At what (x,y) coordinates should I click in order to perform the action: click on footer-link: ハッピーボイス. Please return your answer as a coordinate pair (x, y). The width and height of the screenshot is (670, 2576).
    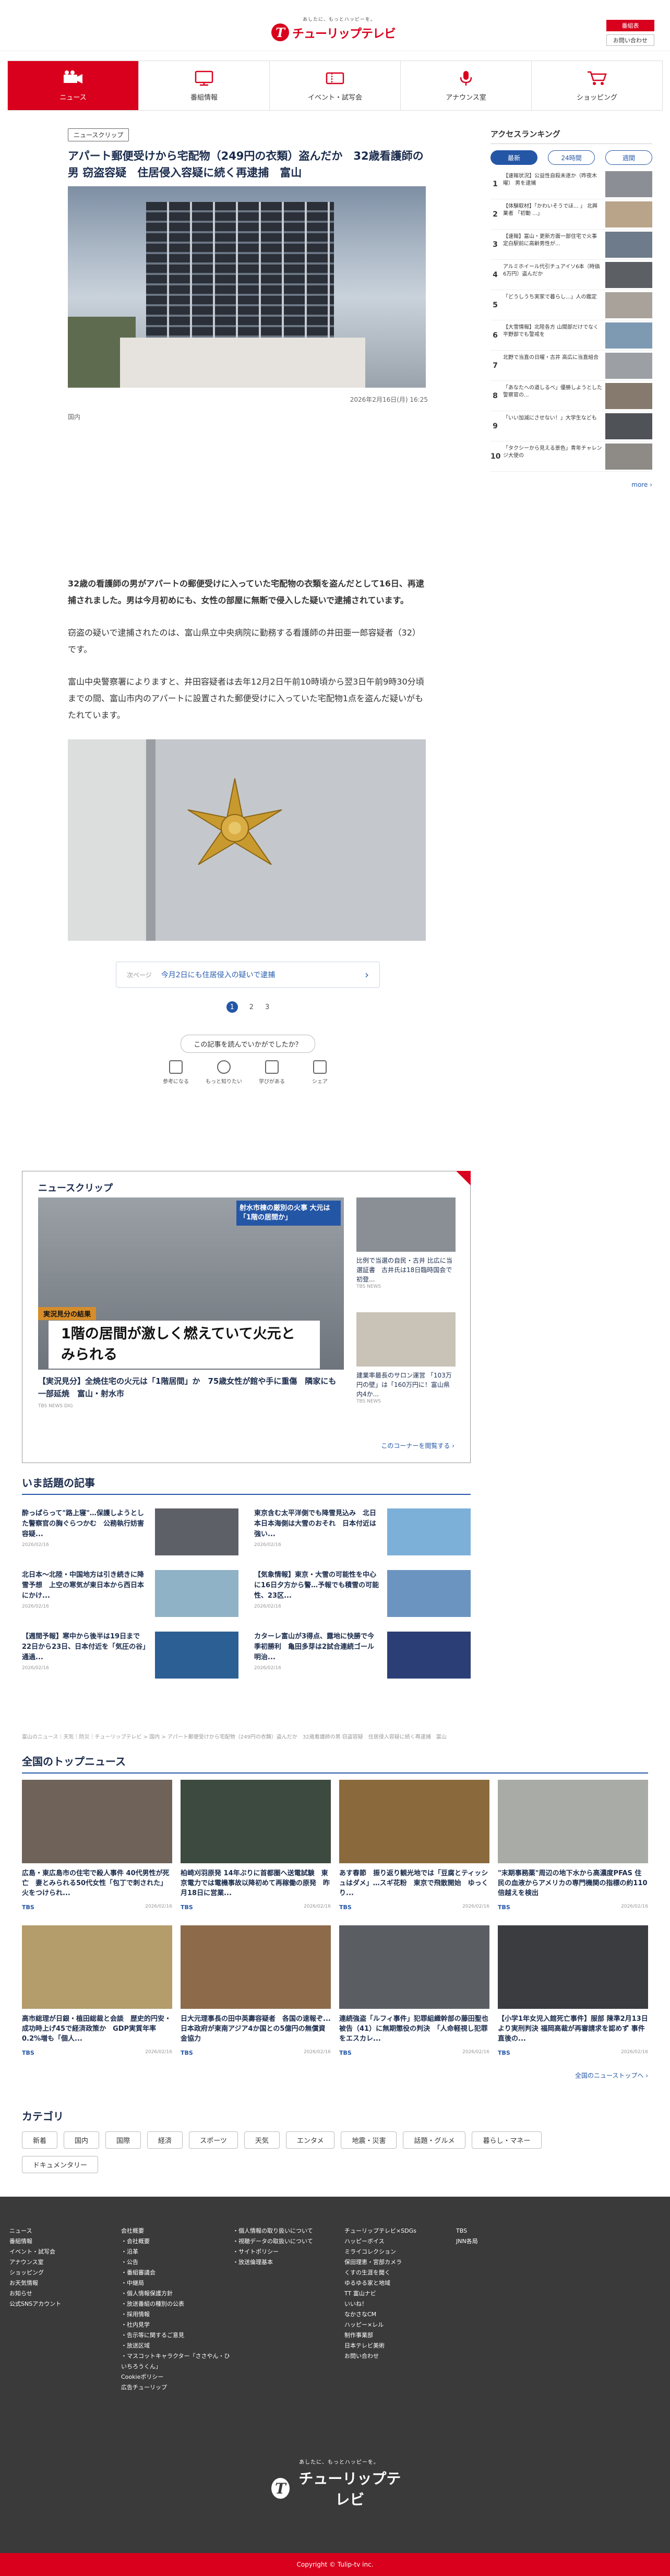
    Looking at the image, I should click on (400, 2241).